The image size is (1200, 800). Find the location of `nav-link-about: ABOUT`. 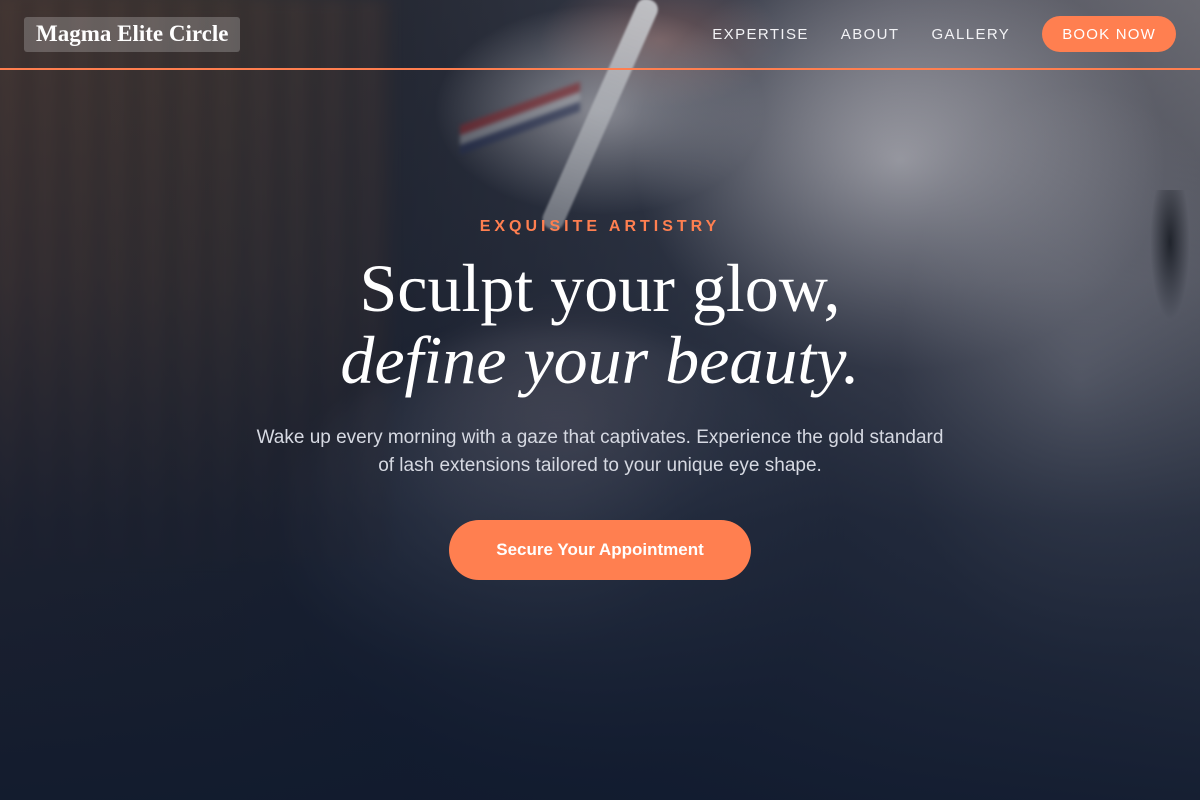

nav-link-about: ABOUT is located at coordinates (870, 34).